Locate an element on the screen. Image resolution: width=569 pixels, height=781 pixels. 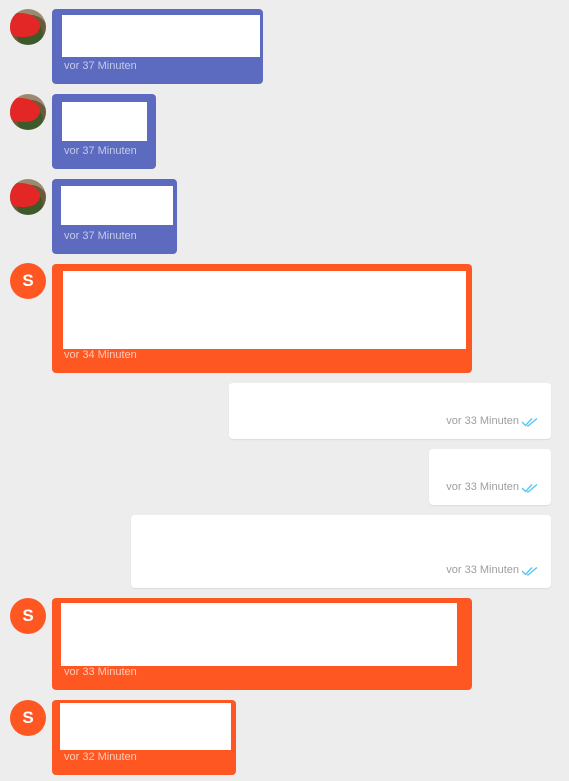
message-timestamp: vor 32 Minuten is located at coordinates (100, 757).